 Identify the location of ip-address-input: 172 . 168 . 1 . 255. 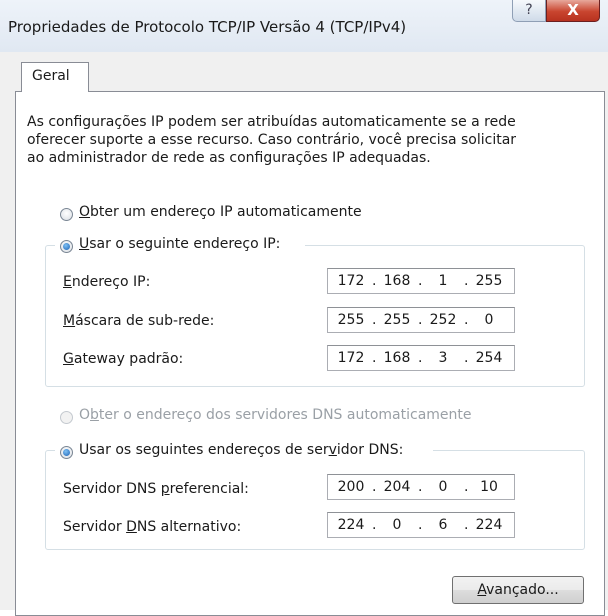
(421, 281).